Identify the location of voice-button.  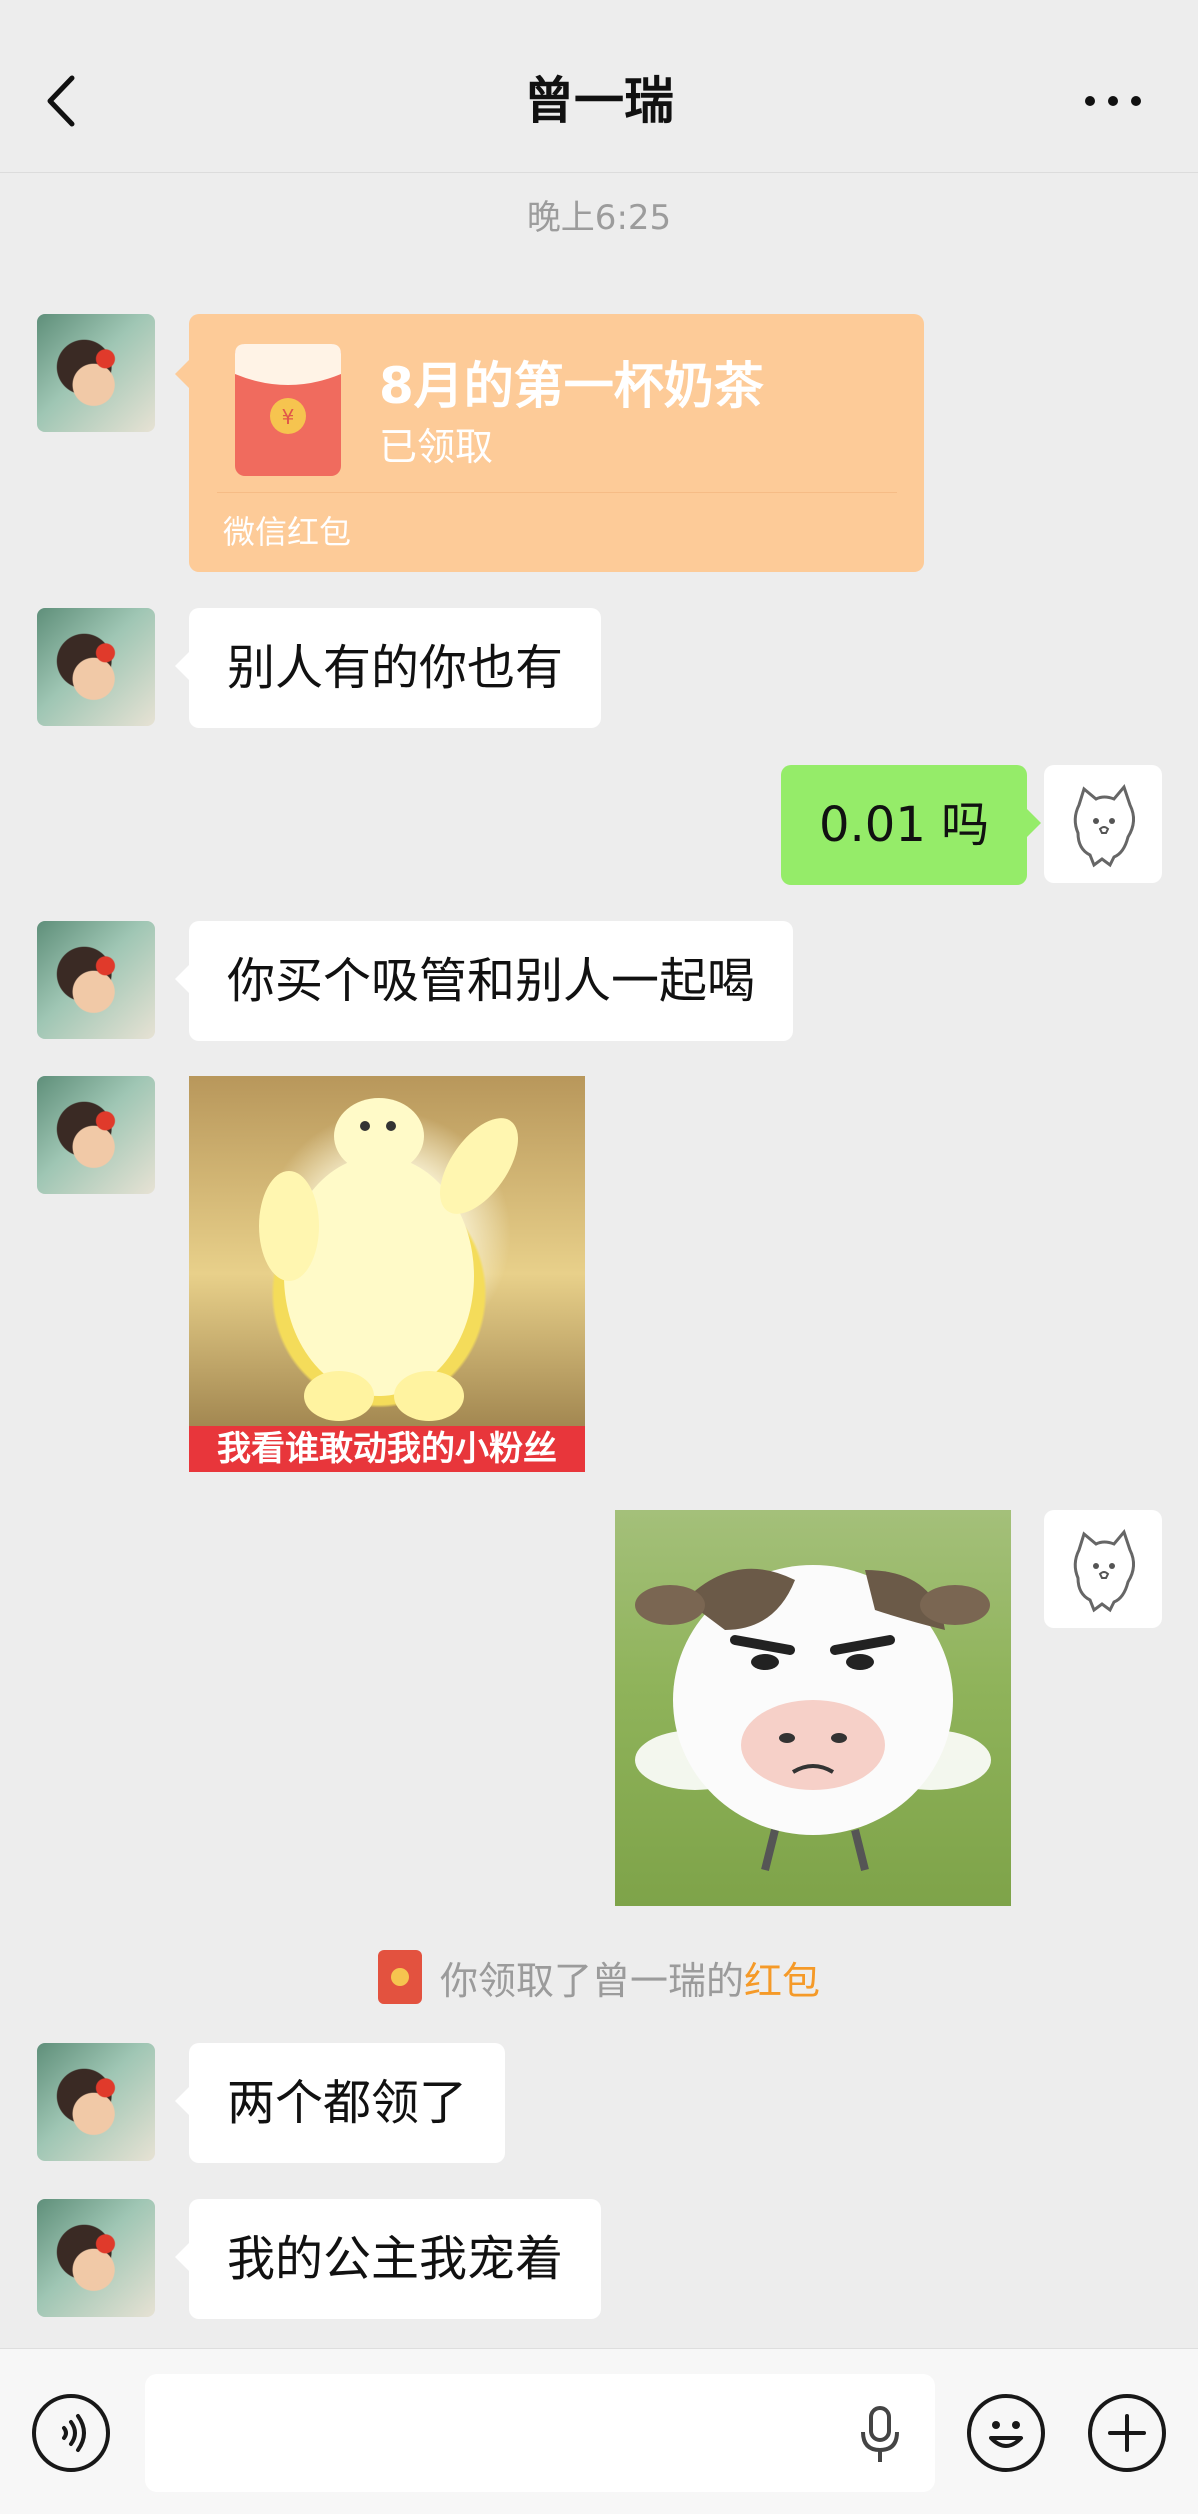
(71, 2433).